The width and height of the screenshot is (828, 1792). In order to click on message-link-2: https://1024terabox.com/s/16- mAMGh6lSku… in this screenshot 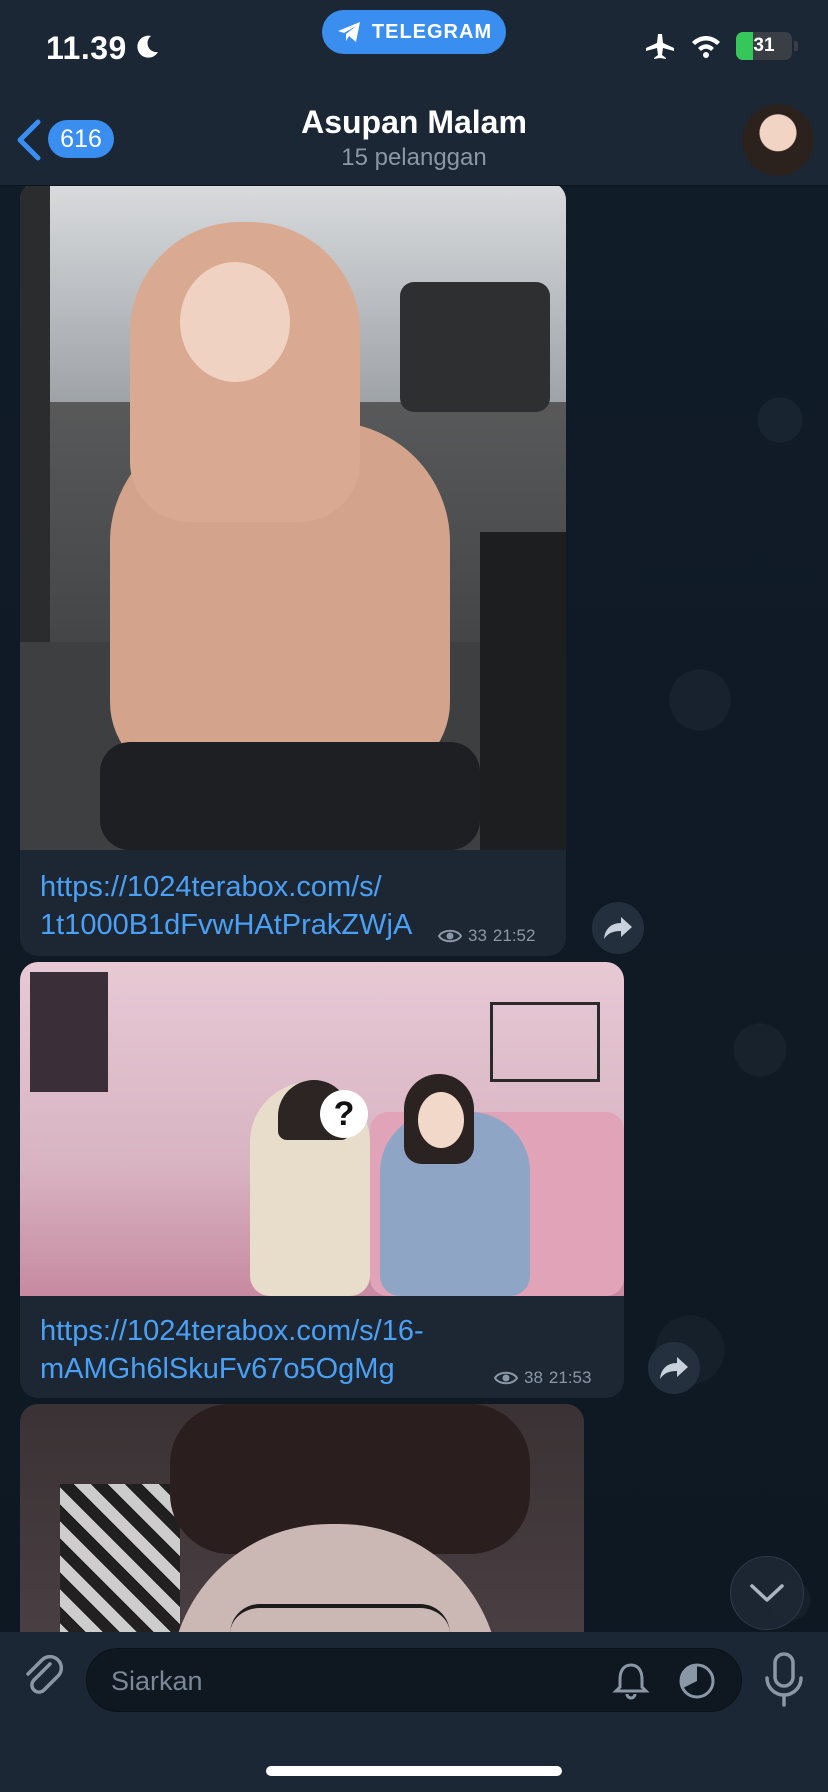, I will do `click(232, 1350)`.